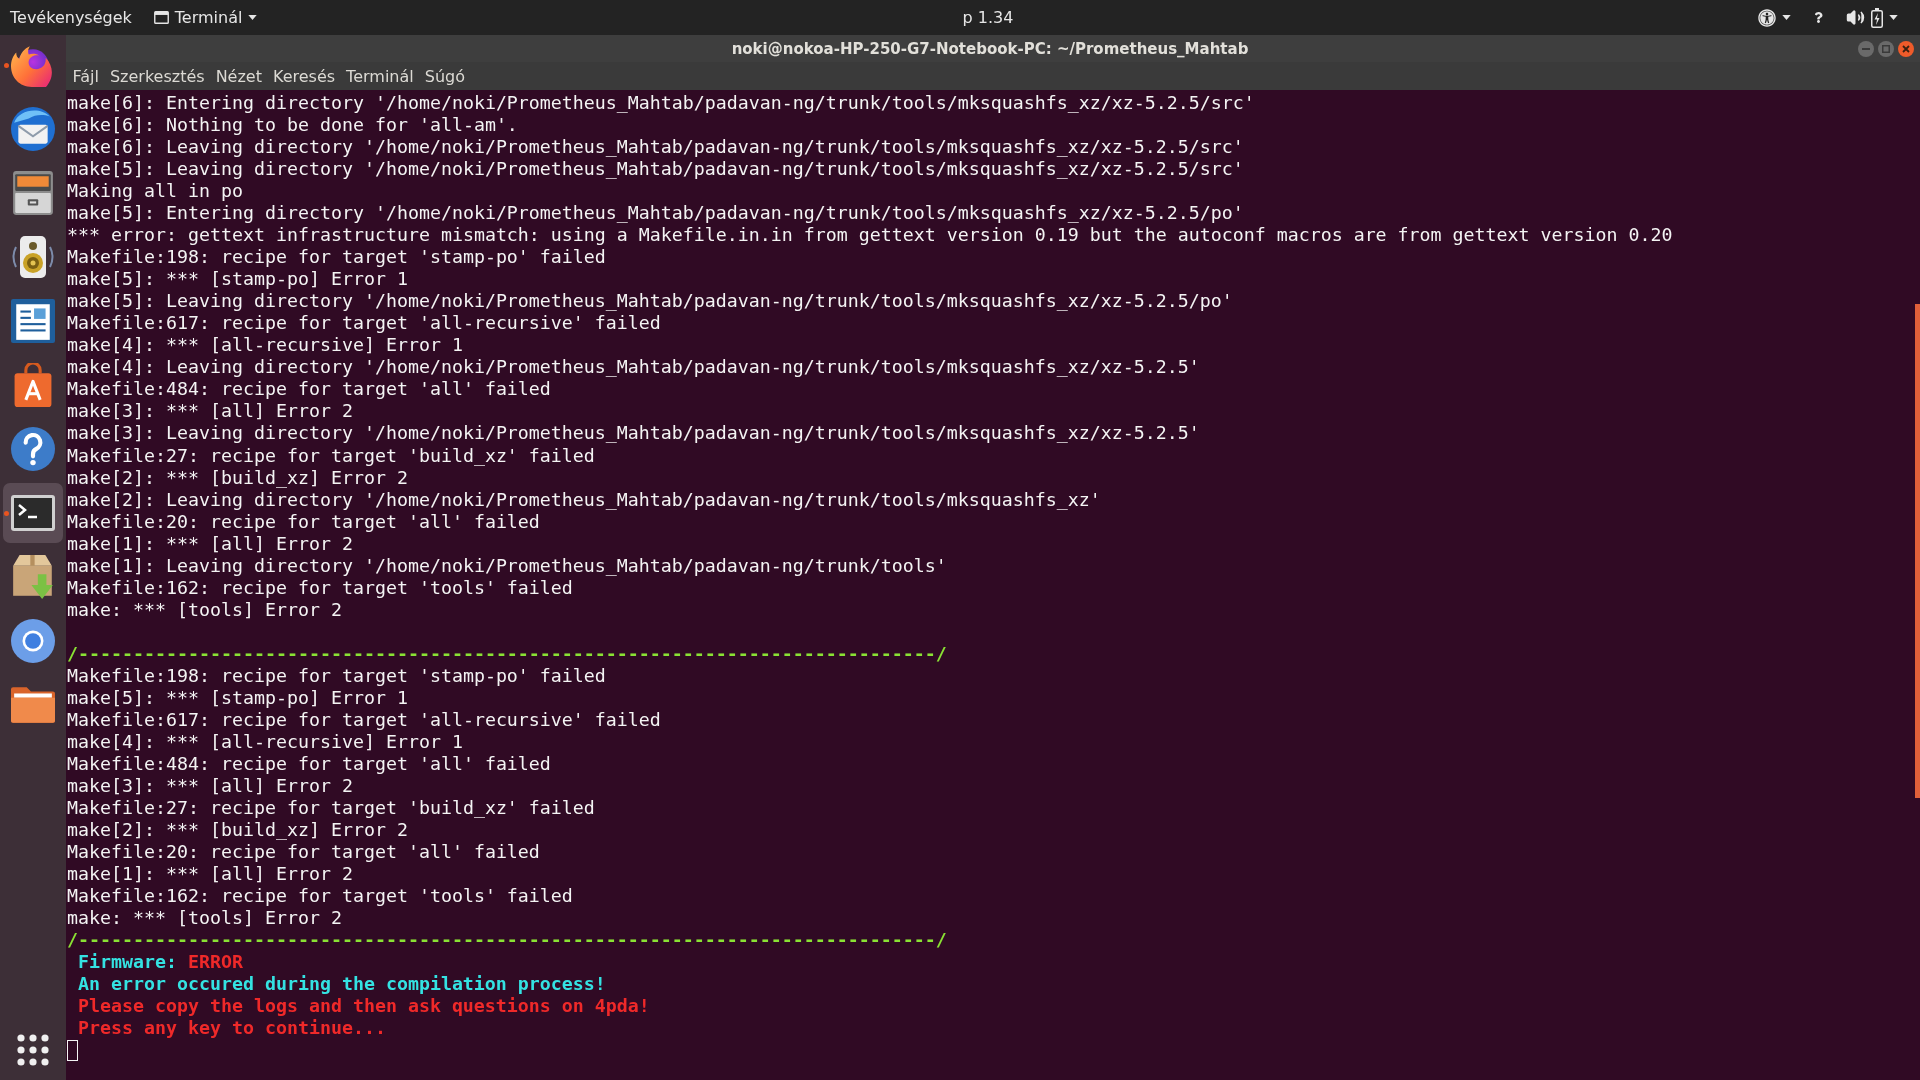 The height and width of the screenshot is (1080, 1920). What do you see at coordinates (1767, 17) in the screenshot?
I see `accessibility-icon` at bounding box center [1767, 17].